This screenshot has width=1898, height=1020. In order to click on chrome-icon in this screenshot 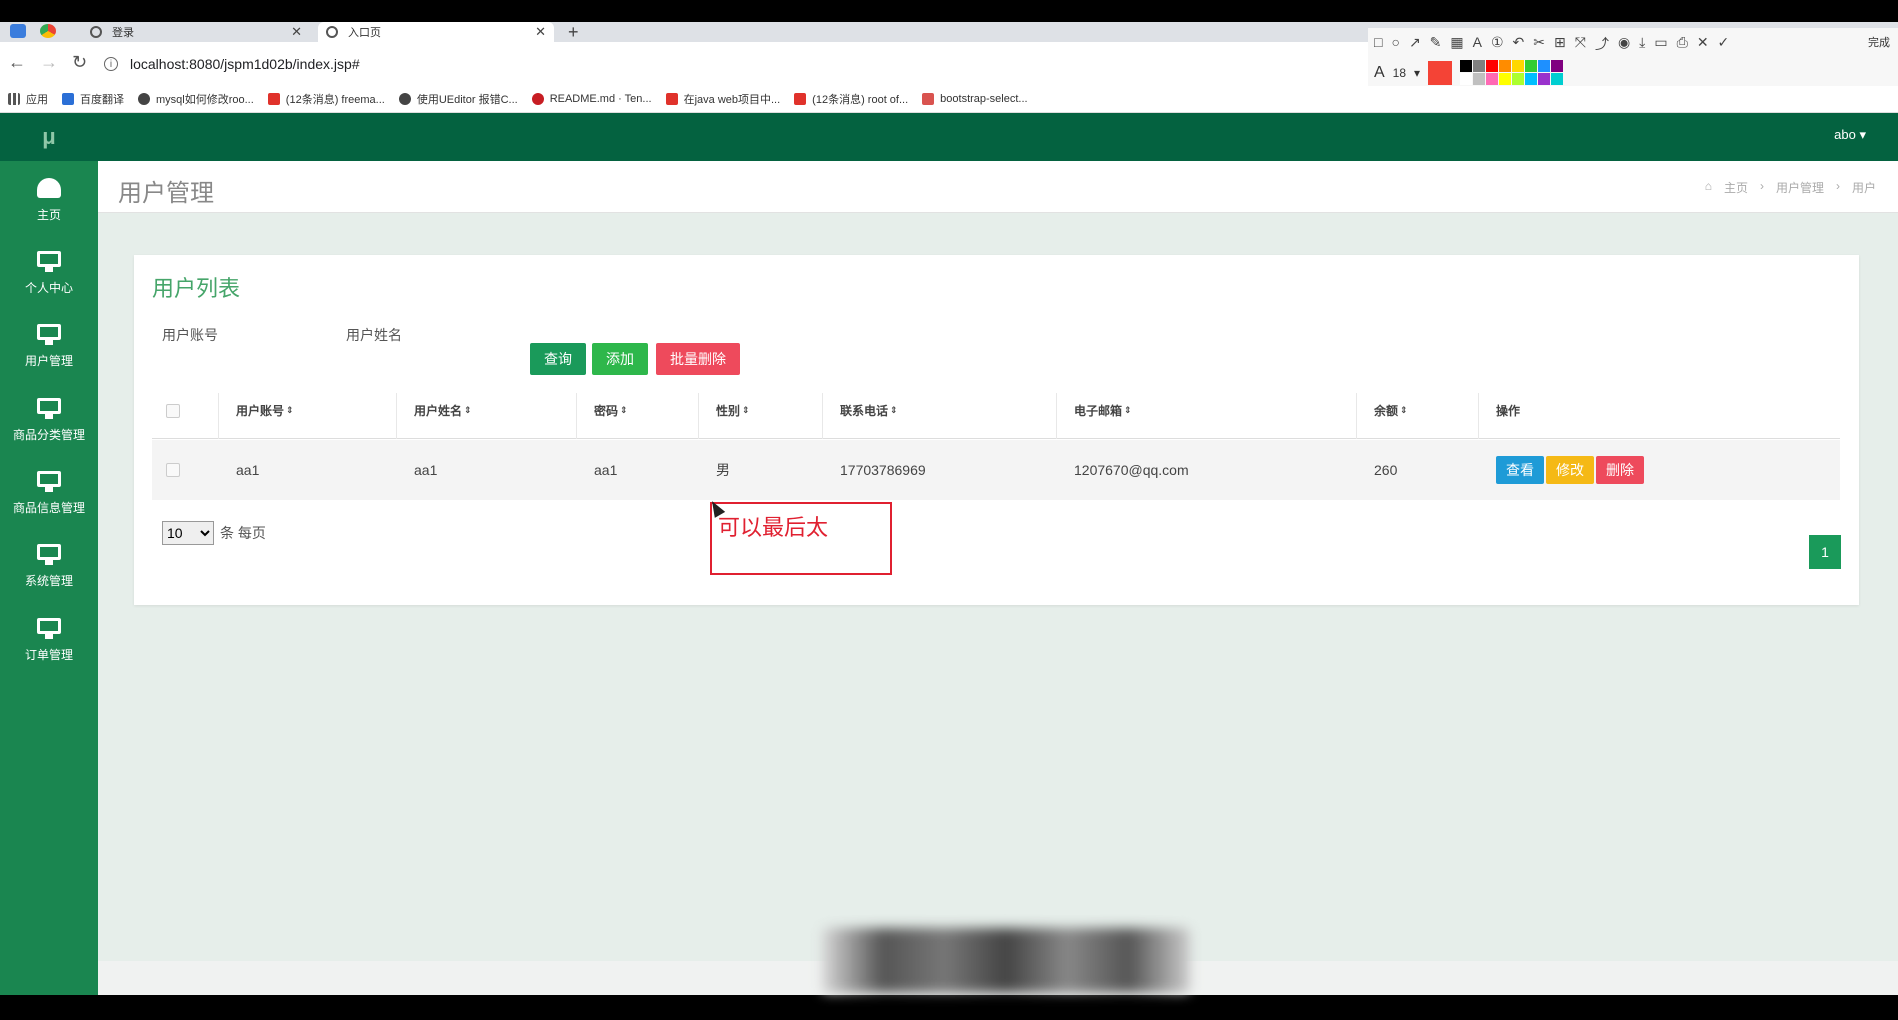, I will do `click(48, 31)`.